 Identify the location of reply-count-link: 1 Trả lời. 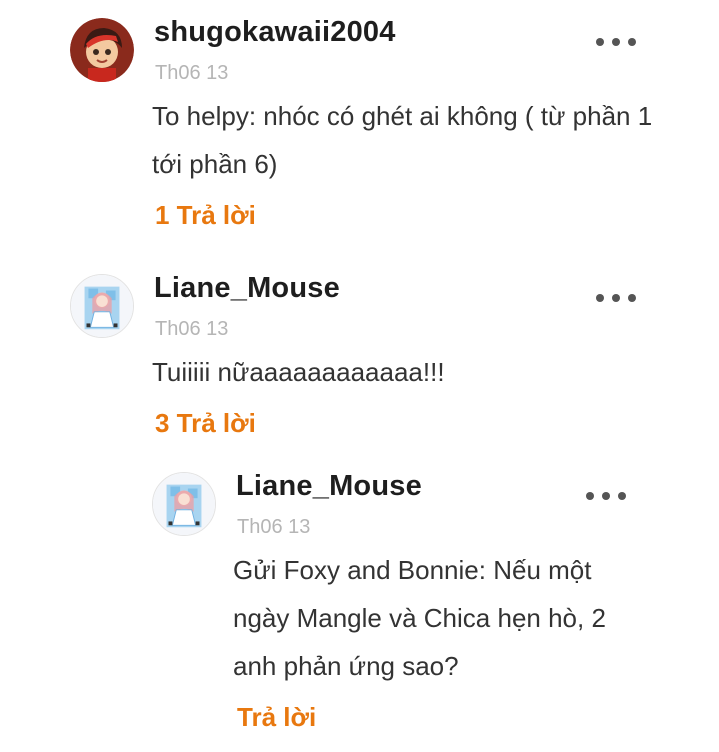
(205, 215).